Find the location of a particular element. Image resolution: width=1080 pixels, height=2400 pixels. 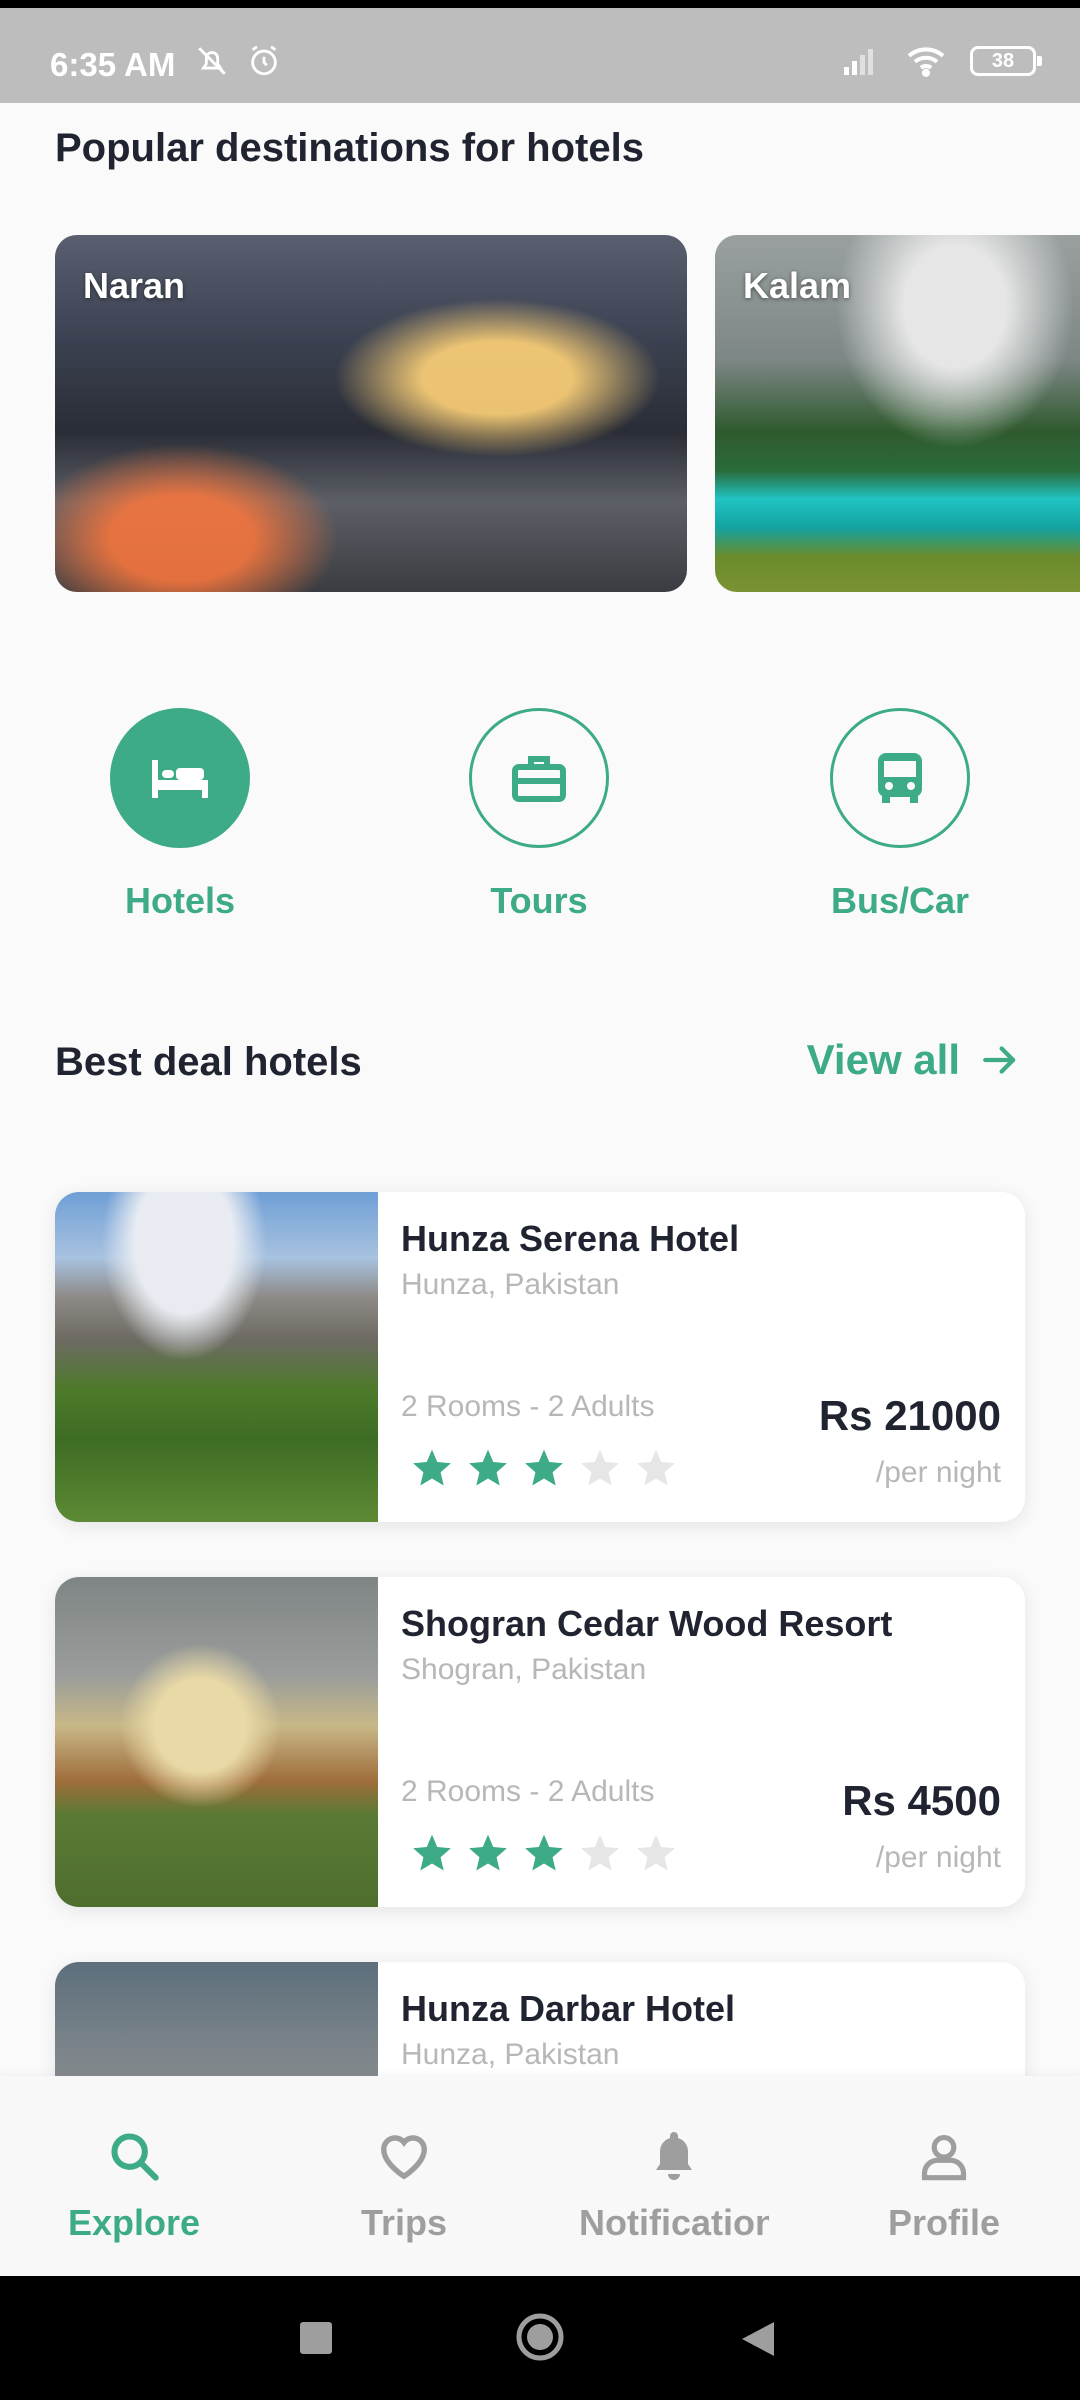

nav-trips: Trips is located at coordinates (404, 2185).